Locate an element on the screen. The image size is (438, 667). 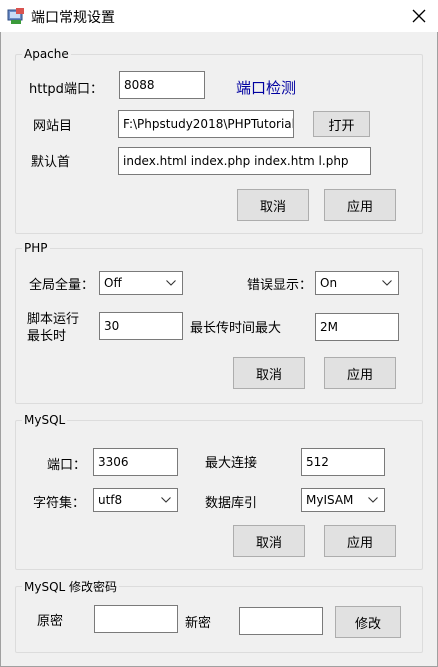
title-bar: 端口常规设置 is located at coordinates (219, 16).